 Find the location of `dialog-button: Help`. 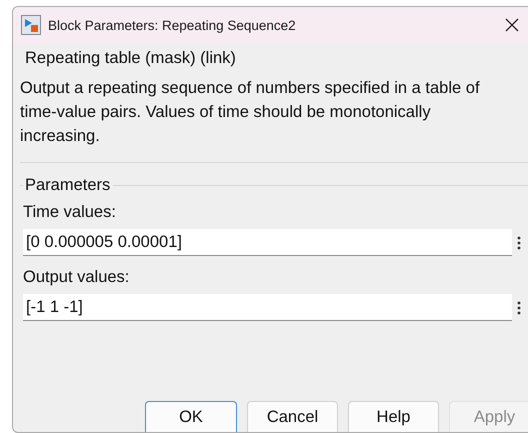

dialog-button: Help is located at coordinates (393, 416).